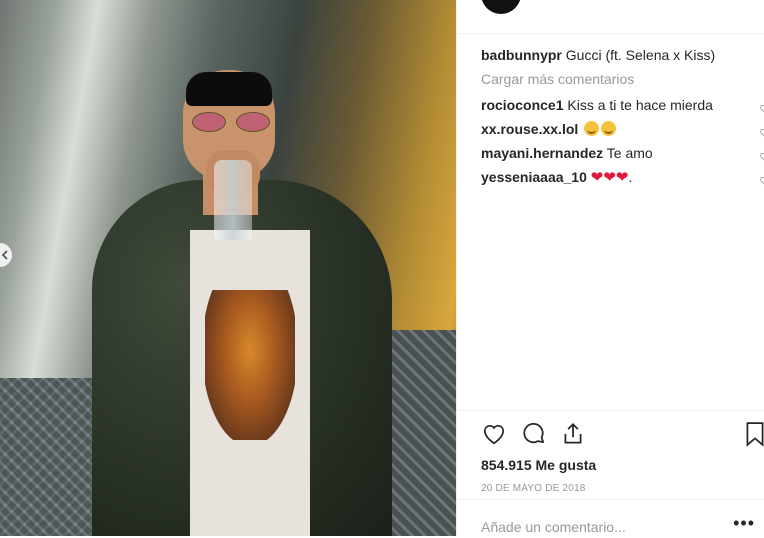 Image resolution: width=764 pixels, height=538 pixels. I want to click on post-date: 20 DE MAYO DE 2018, so click(533, 488).